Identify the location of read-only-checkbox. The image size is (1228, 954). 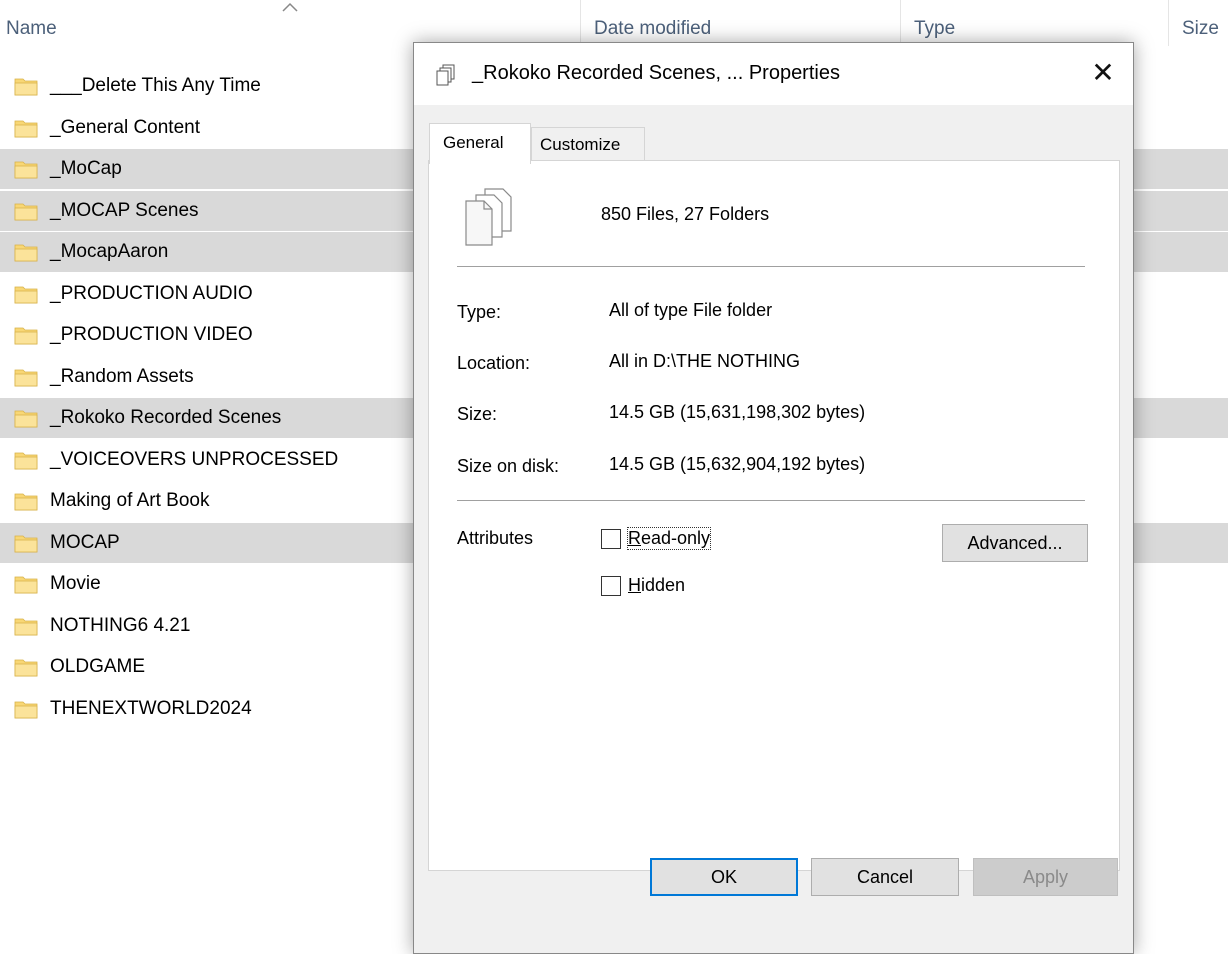
(611, 539).